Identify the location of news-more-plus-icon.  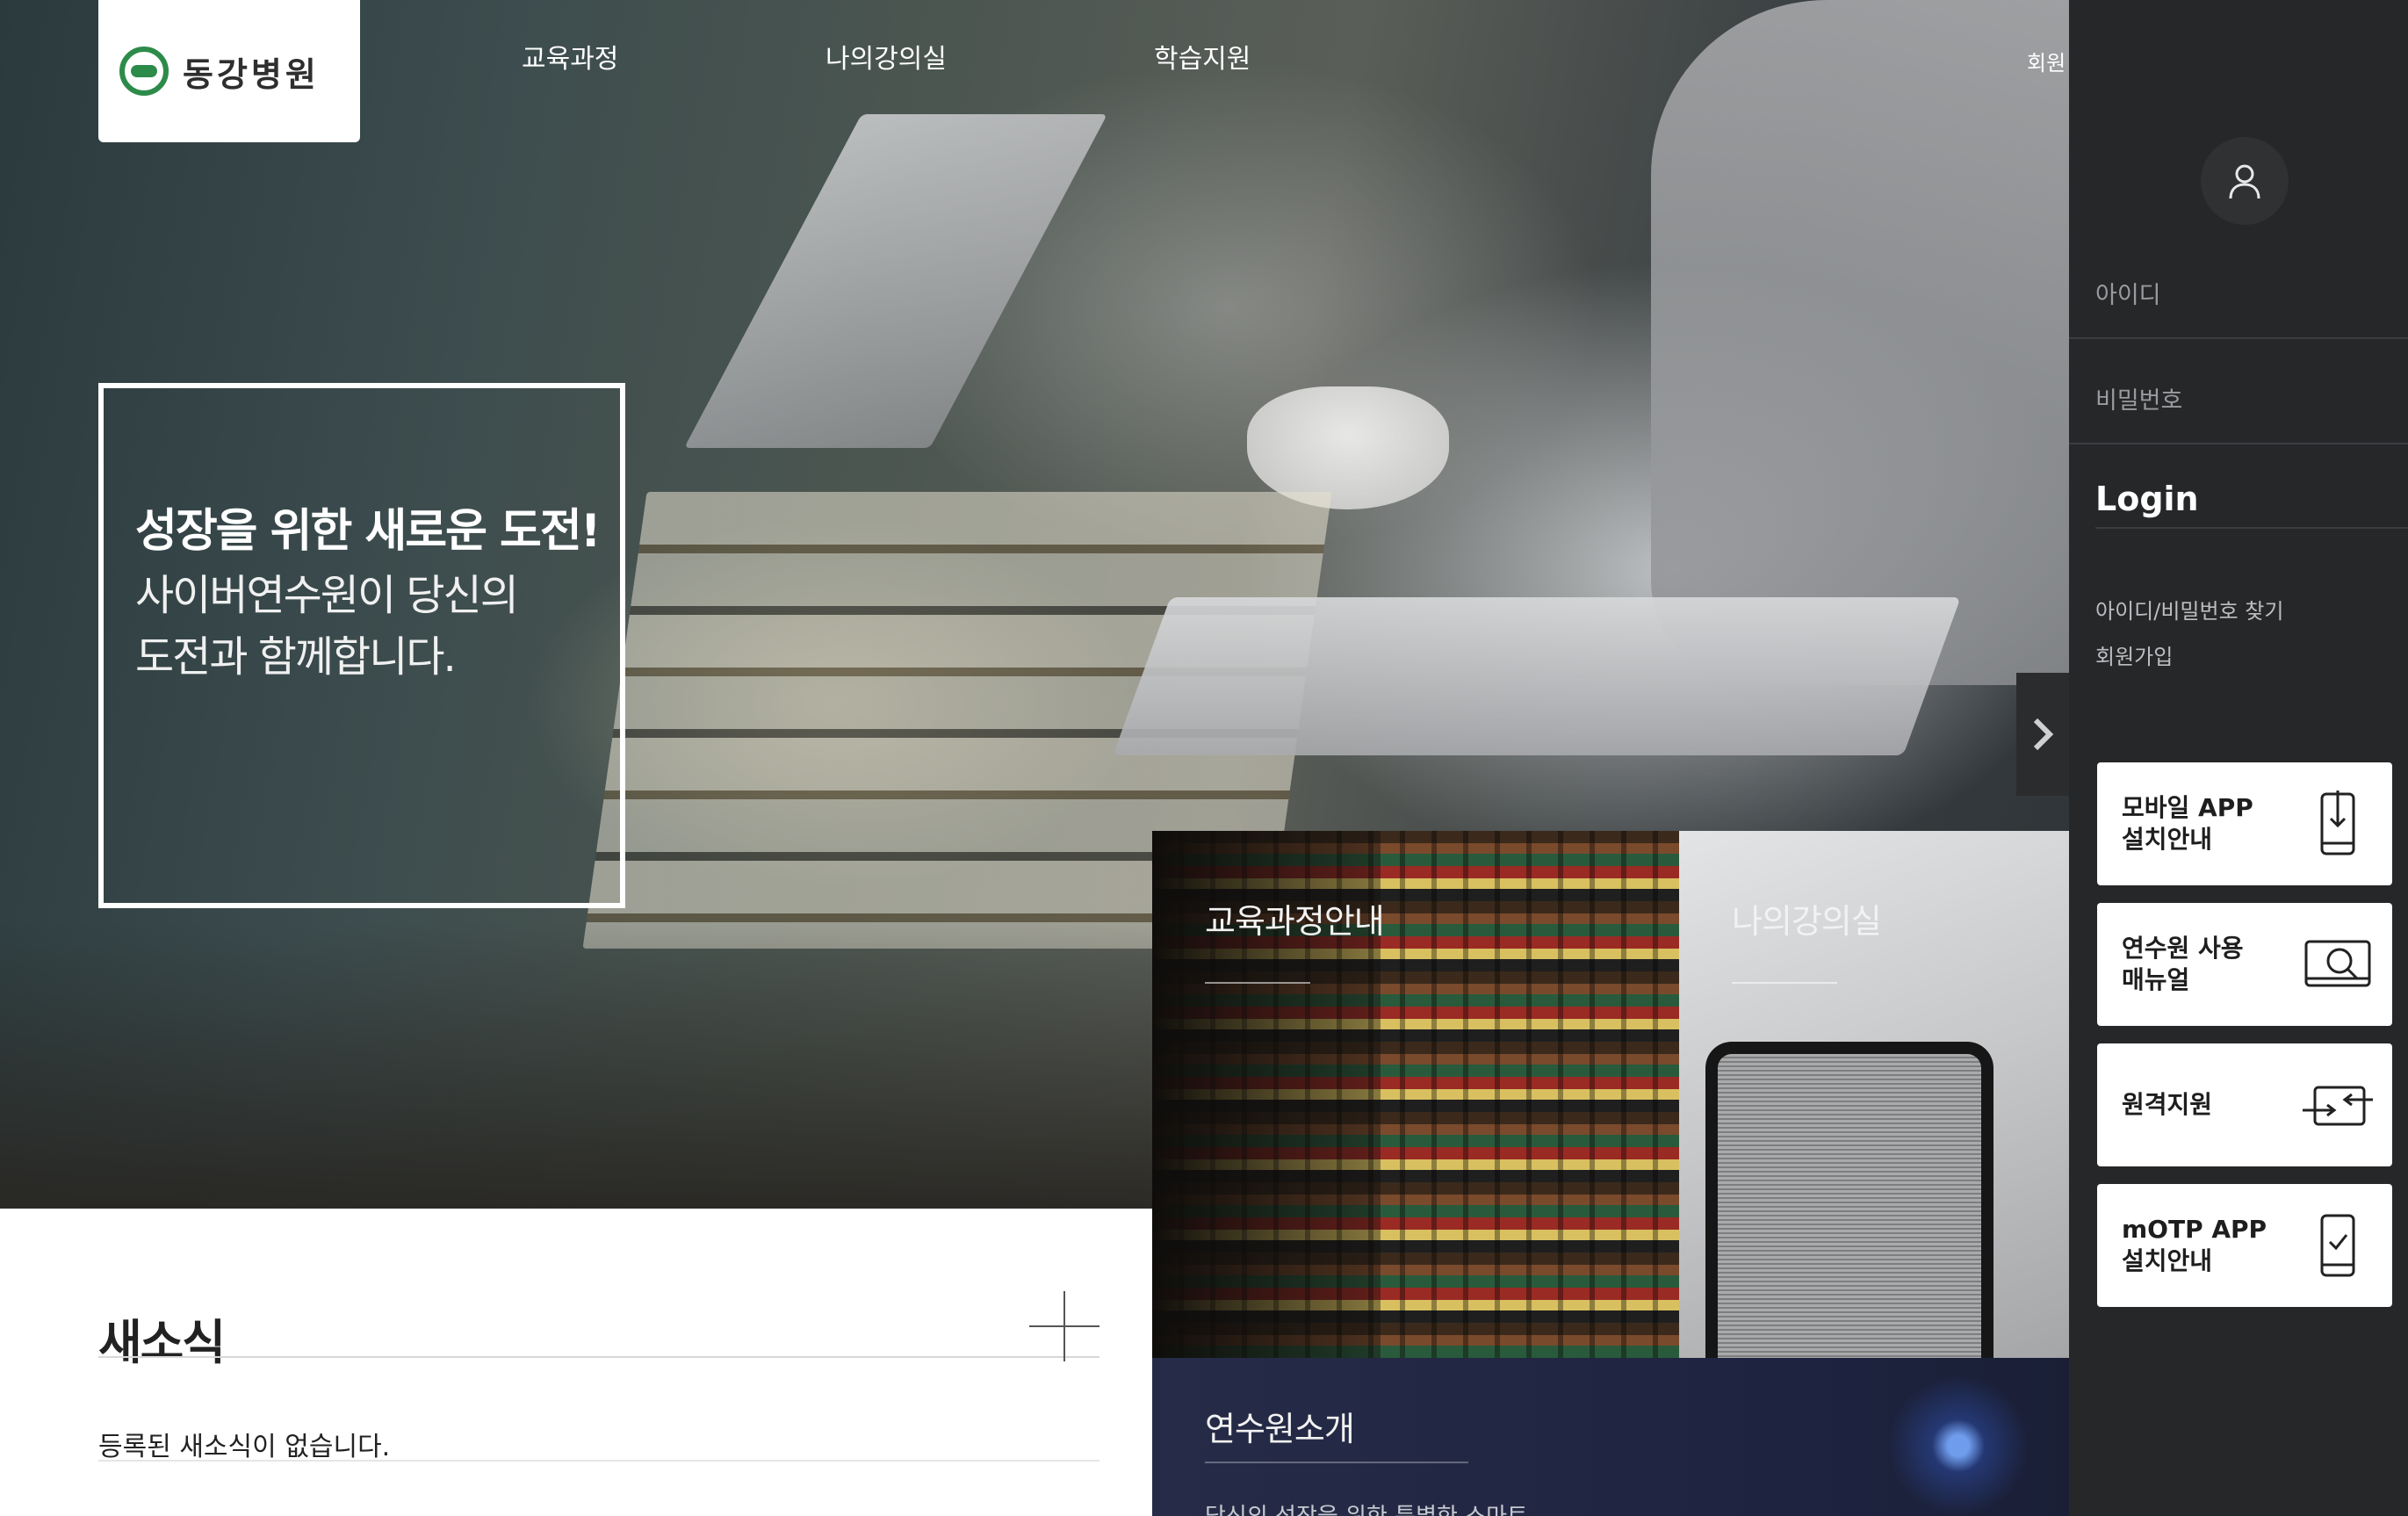
(1064, 1326).